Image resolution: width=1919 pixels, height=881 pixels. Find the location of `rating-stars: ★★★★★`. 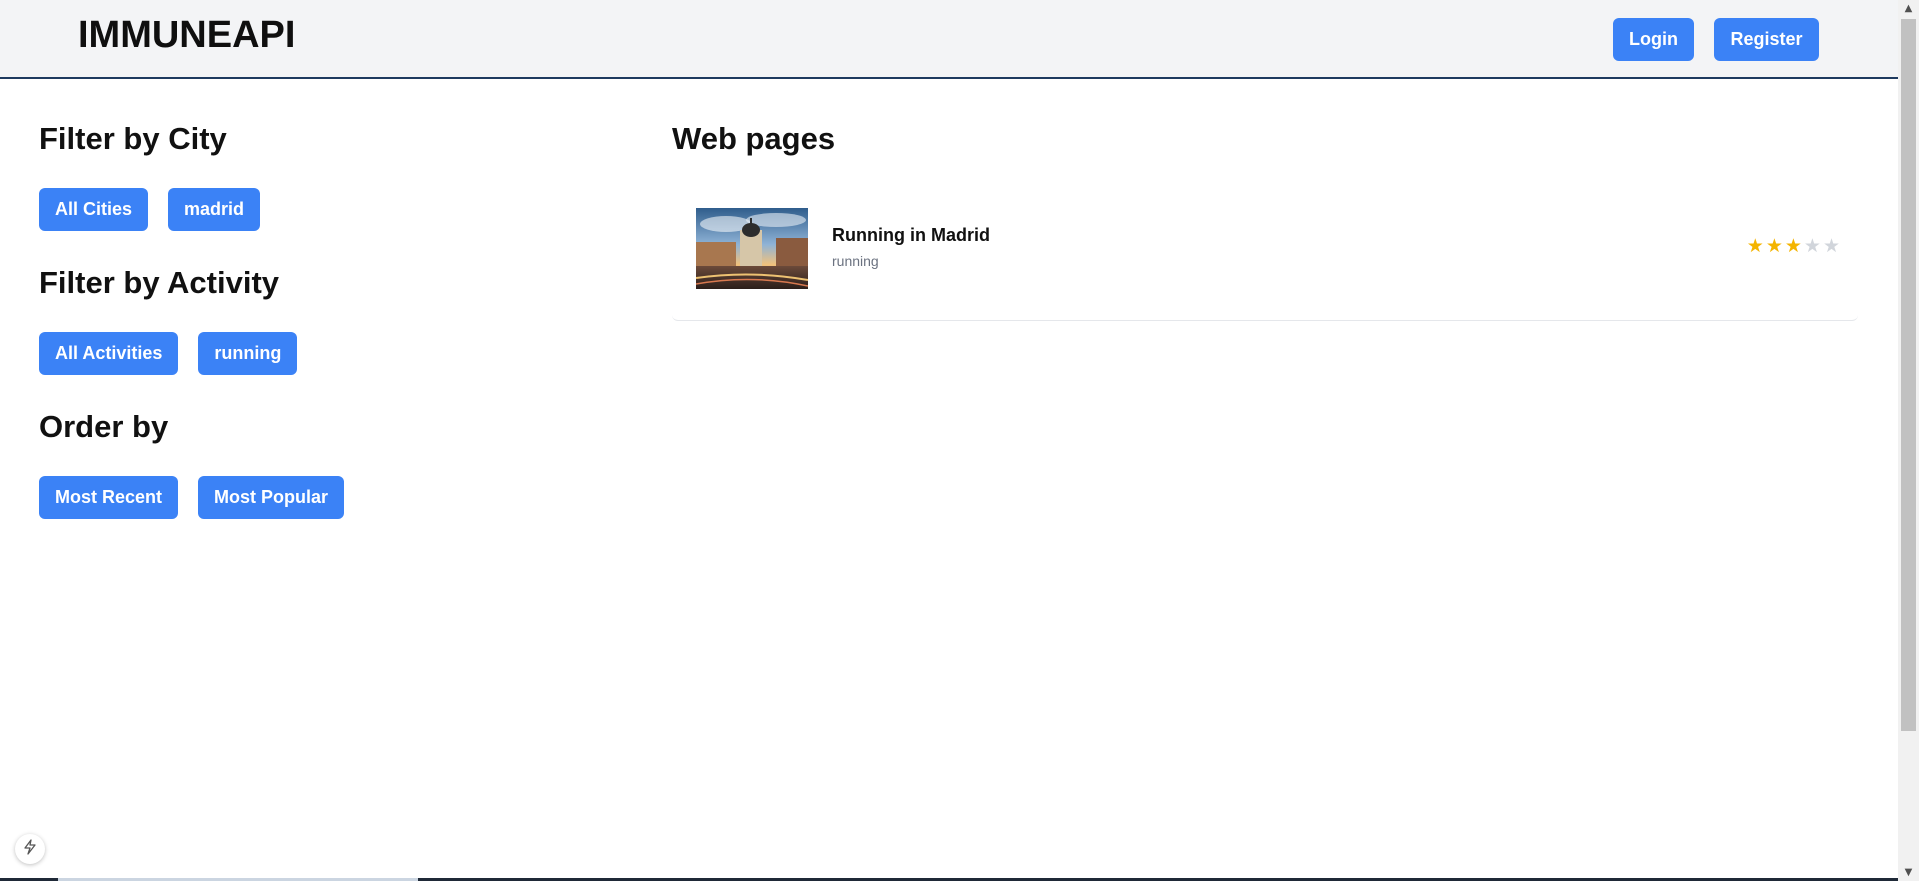

rating-stars: ★★★★★ is located at coordinates (1794, 246).